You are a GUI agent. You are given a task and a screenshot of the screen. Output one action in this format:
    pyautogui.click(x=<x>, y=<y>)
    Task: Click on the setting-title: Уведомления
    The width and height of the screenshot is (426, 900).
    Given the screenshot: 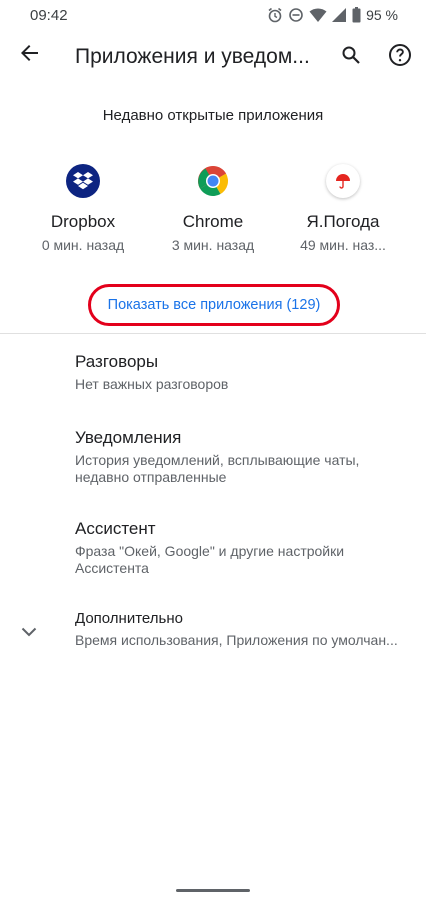 What is the action you would take?
    pyautogui.click(x=128, y=437)
    